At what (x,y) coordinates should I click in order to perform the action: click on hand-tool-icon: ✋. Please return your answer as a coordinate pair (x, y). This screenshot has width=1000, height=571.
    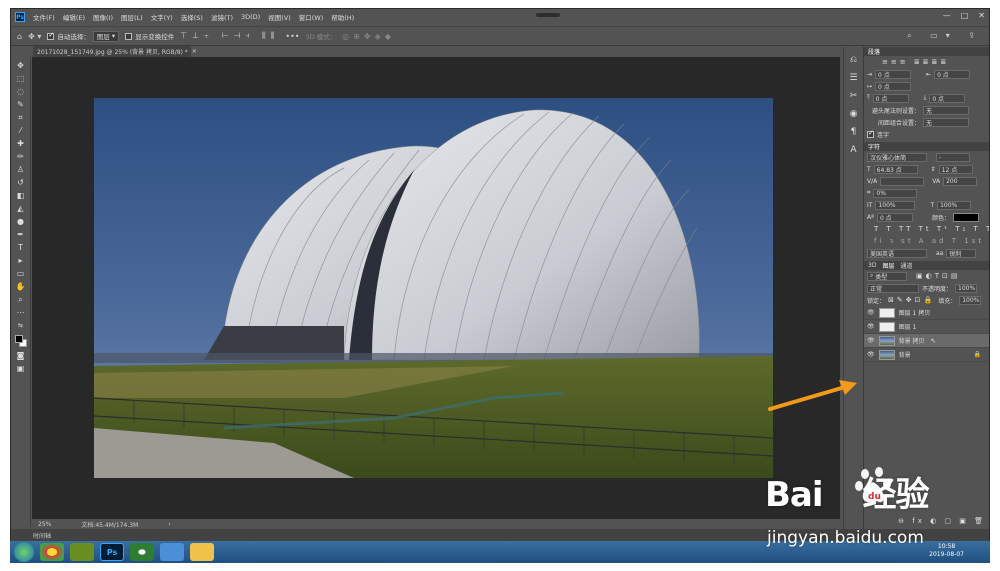
    Looking at the image, I should click on (21, 287).